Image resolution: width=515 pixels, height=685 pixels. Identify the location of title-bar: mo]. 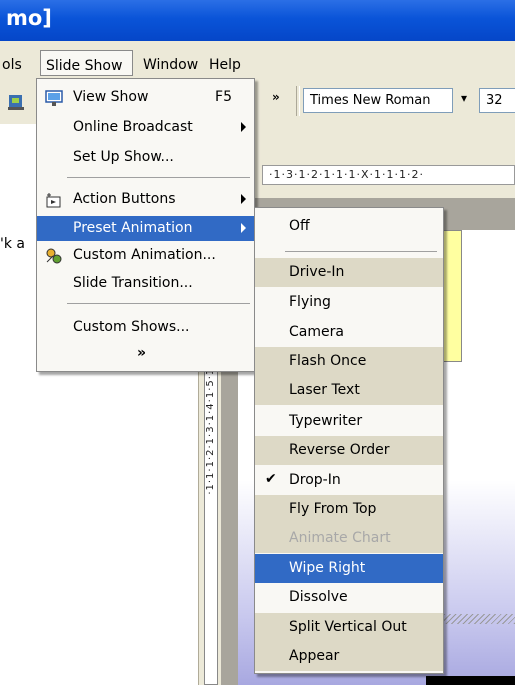
(257, 20).